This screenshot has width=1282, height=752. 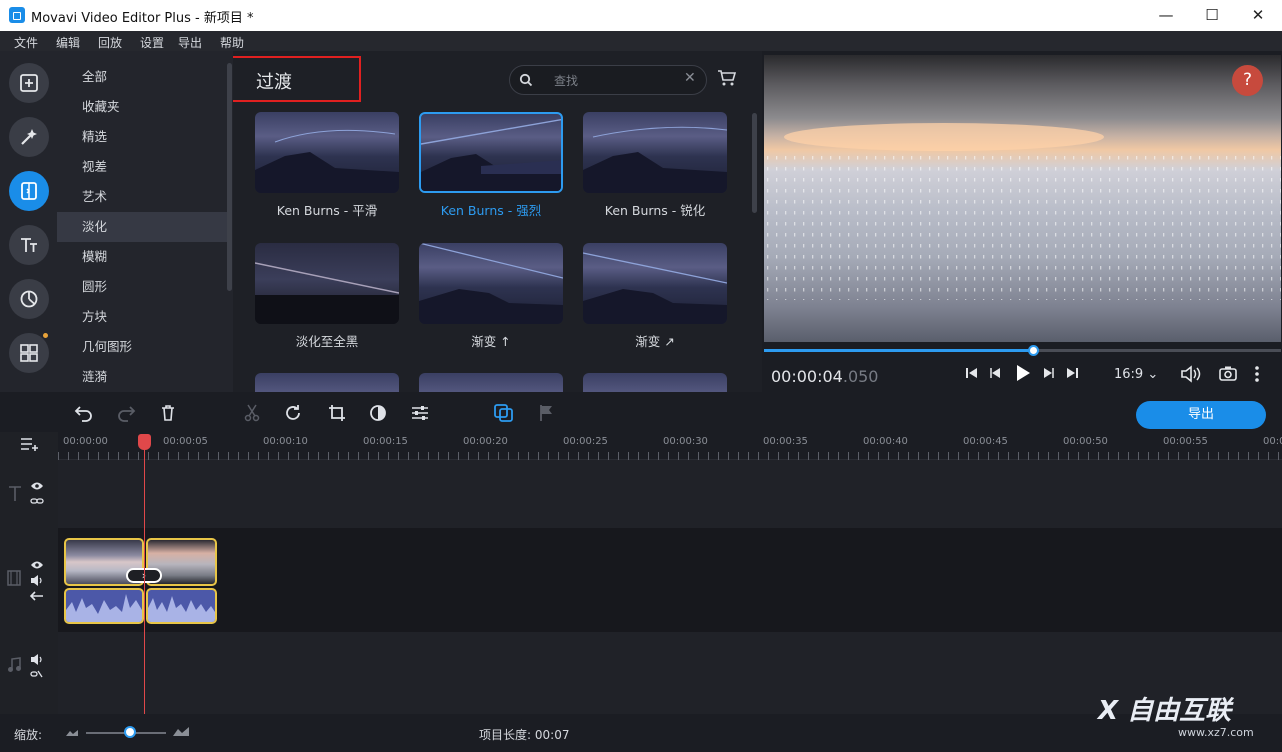 I want to click on skip-end-icon, so click(x=1072, y=373).